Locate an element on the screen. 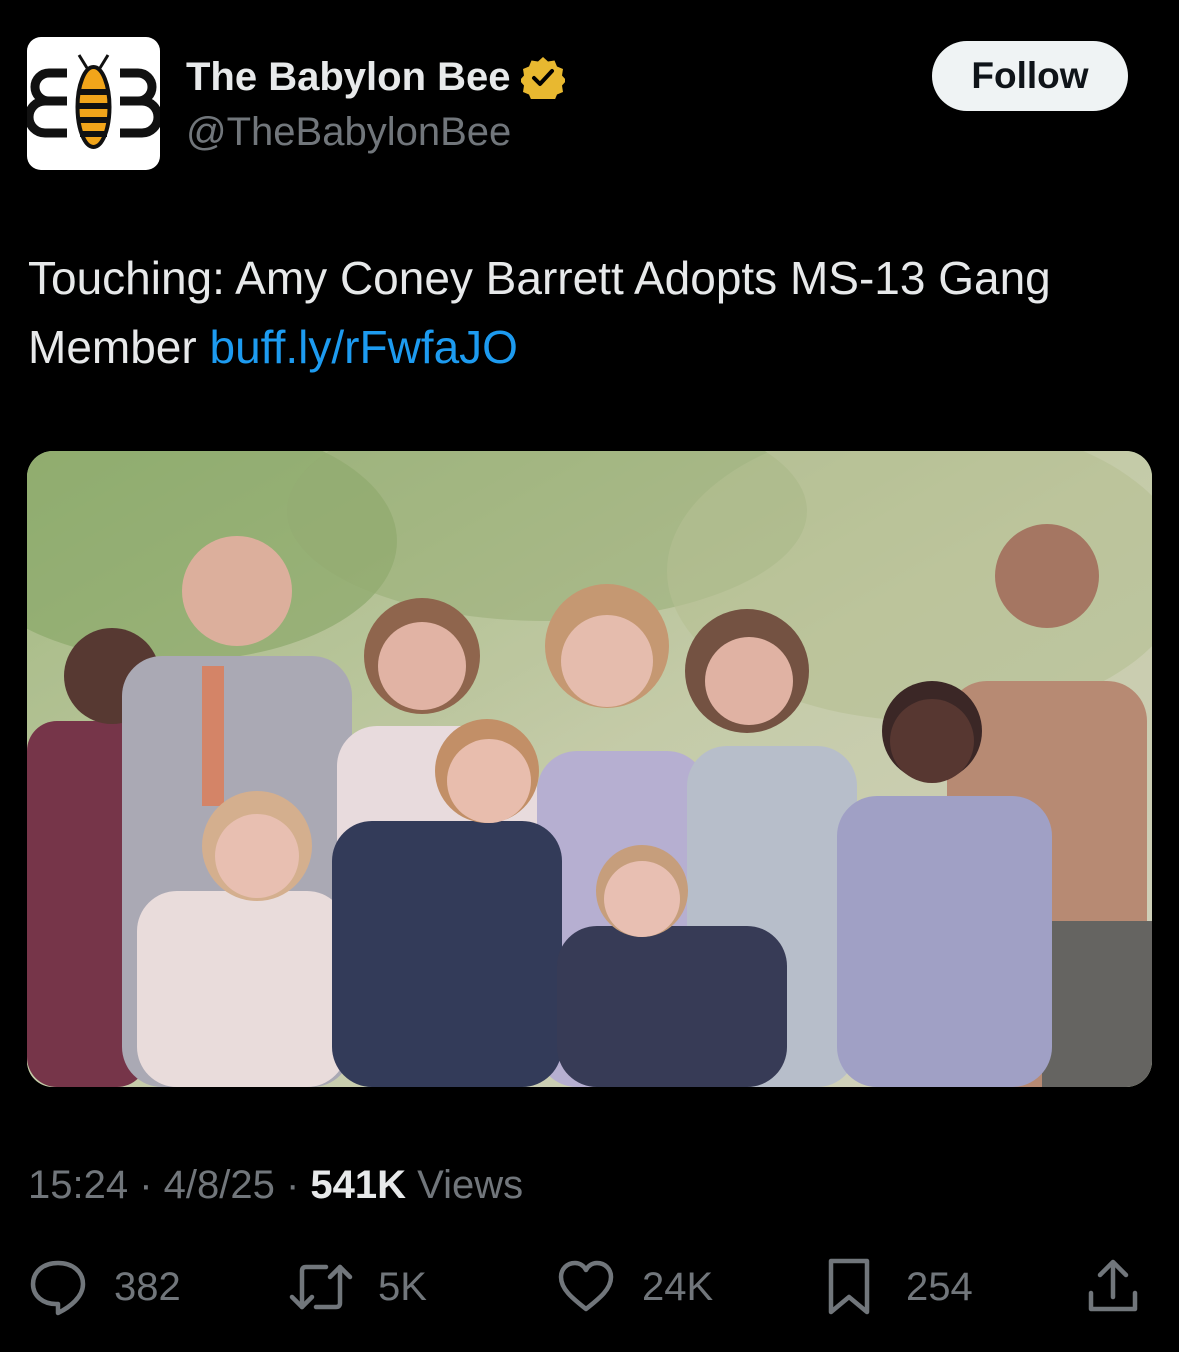  like-count: 24K is located at coordinates (678, 1286).